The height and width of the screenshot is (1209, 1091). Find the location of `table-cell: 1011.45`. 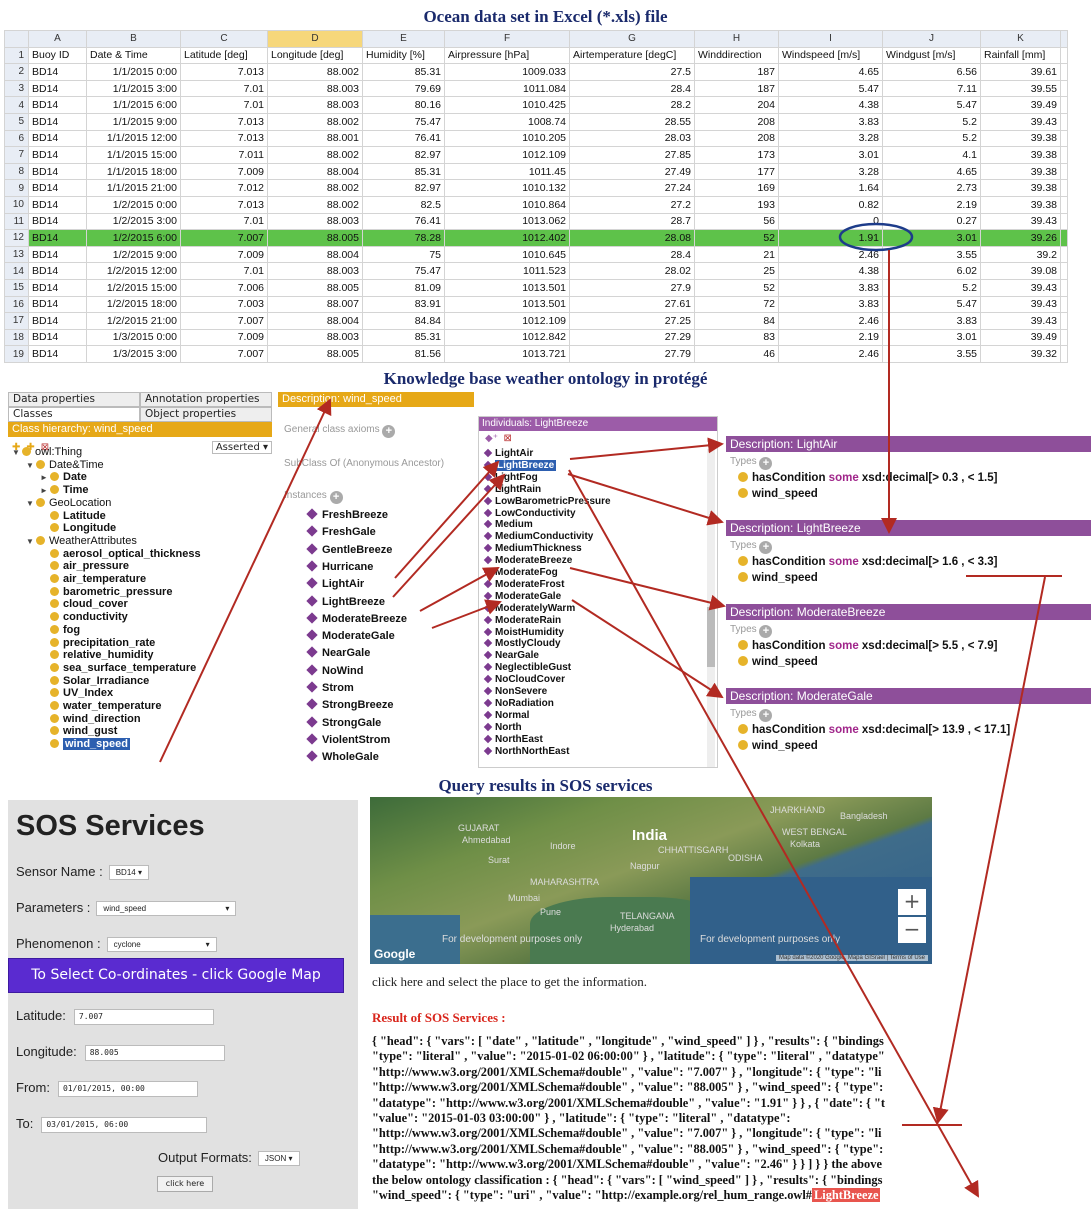

table-cell: 1011.45 is located at coordinates (507, 171).